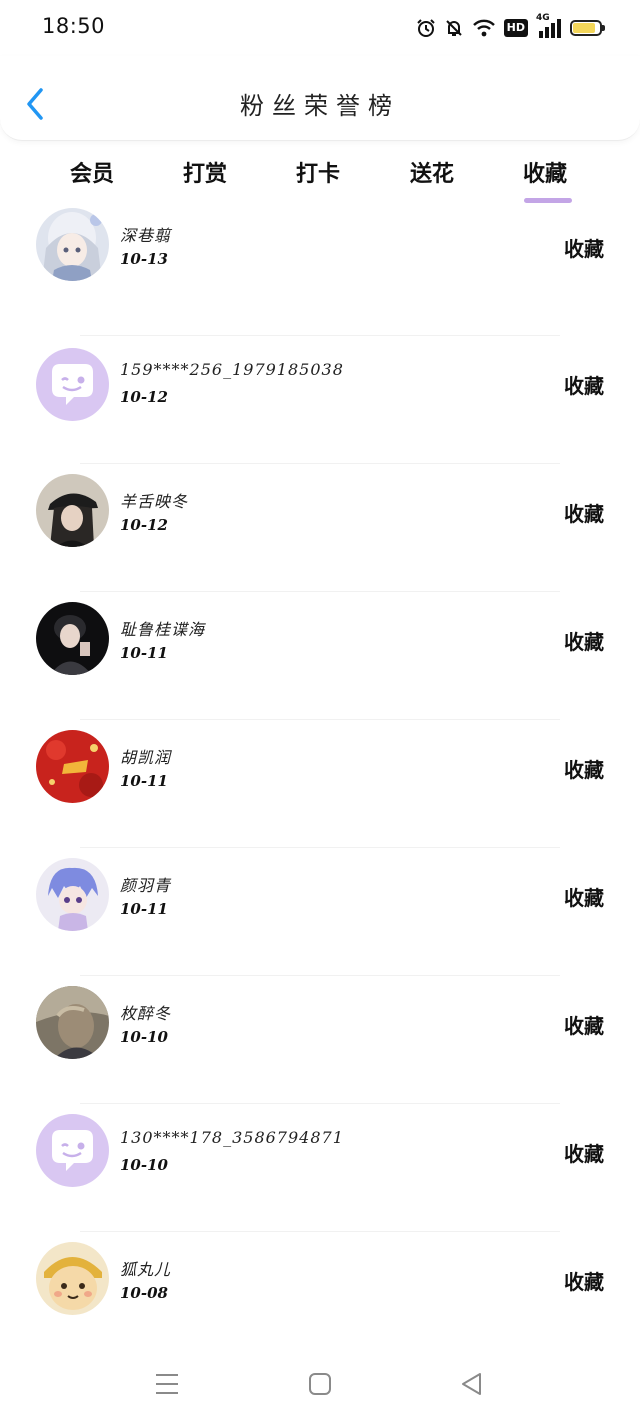 The image size is (640, 1422). What do you see at coordinates (146, 885) in the screenshot?
I see `user-name: 颜羽青` at bounding box center [146, 885].